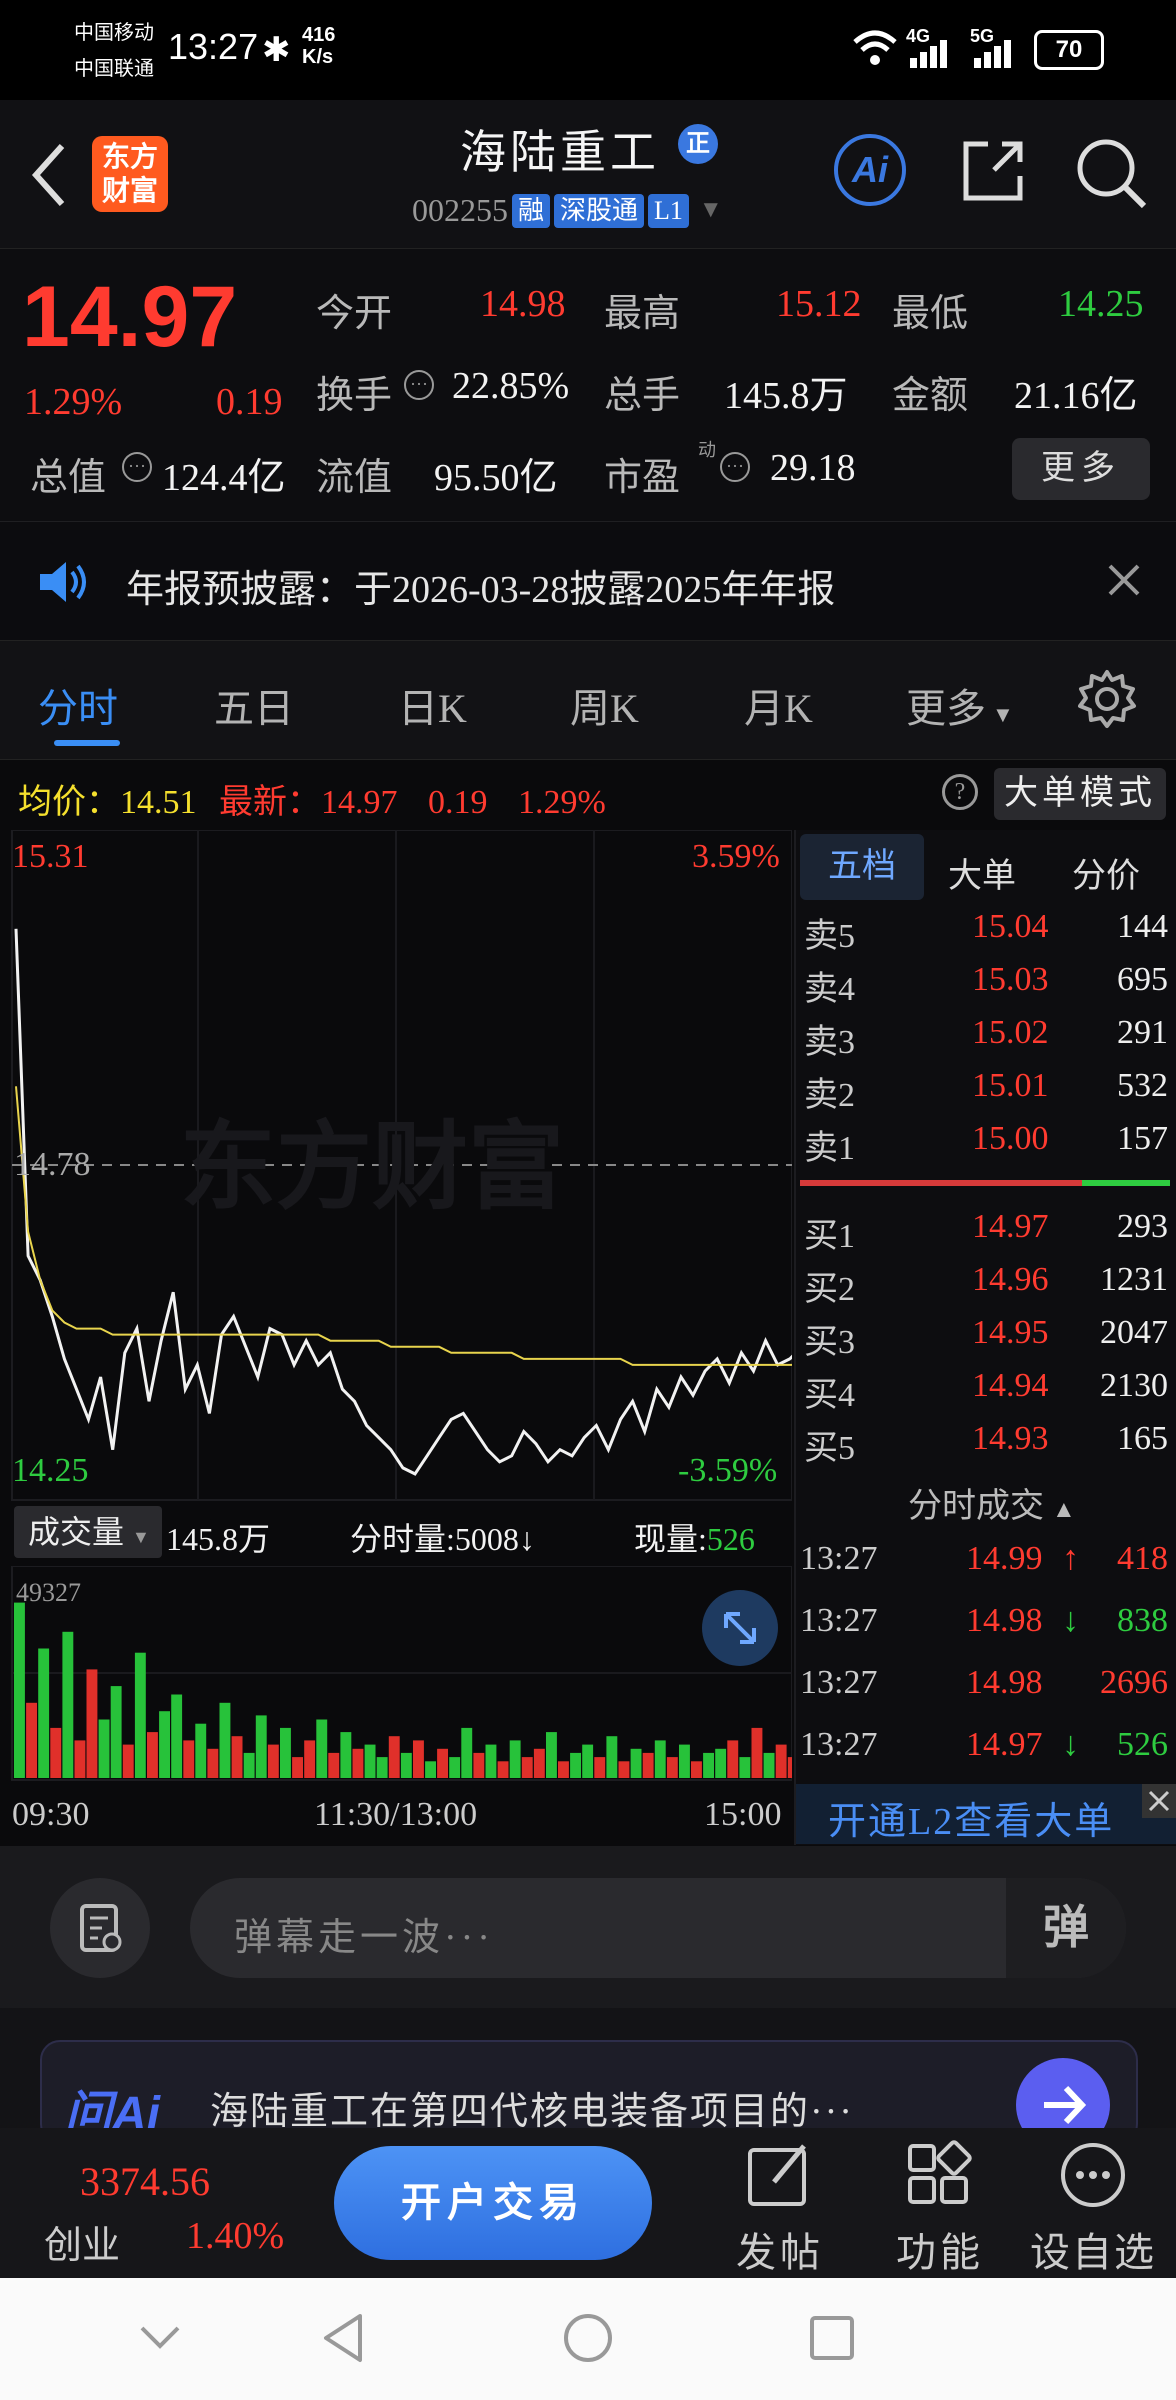 This screenshot has width=1176, height=2400. Describe the element at coordinates (235, 2236) in the screenshot. I see `index-change-pct: 1.40%` at that location.